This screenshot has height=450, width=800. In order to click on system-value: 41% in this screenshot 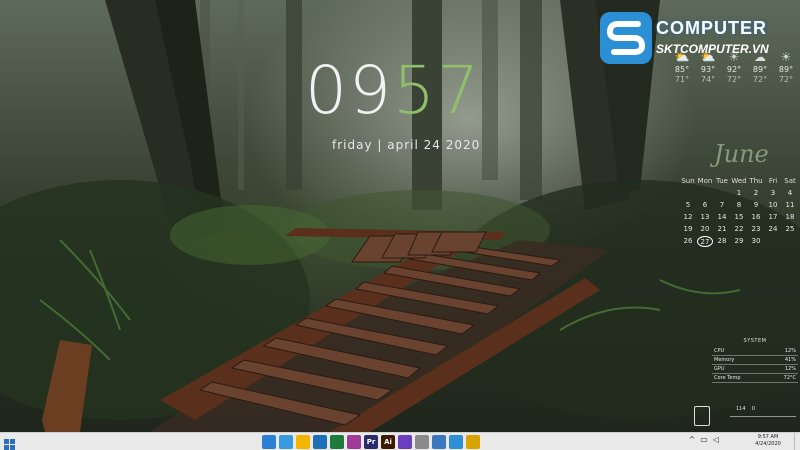, I will do `click(790, 360)`.